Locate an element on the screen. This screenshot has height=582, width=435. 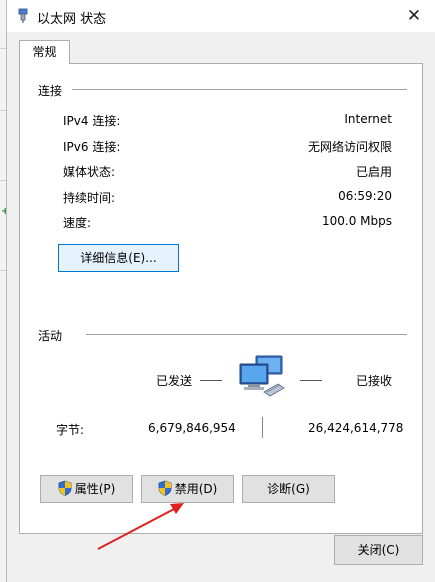
properties-button: 属性(P) is located at coordinates (86, 489).